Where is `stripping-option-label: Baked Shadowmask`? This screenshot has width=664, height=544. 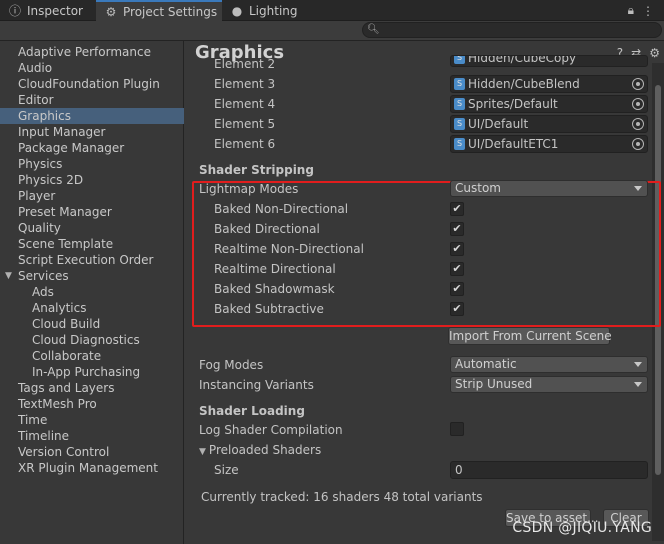 stripping-option-label: Baked Shadowmask is located at coordinates (274, 289).